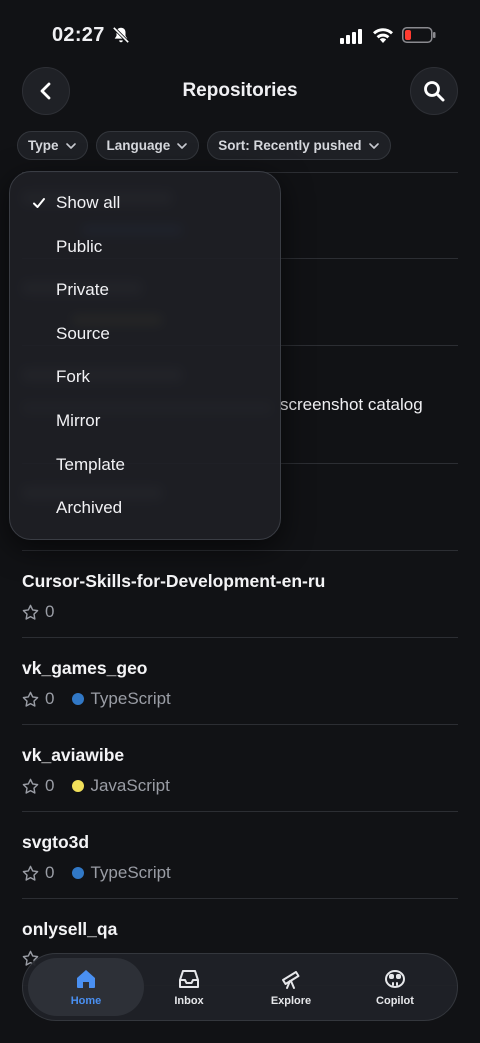 The width and height of the screenshot is (480, 1043). I want to click on cellular-signal-icon, so click(351, 36).